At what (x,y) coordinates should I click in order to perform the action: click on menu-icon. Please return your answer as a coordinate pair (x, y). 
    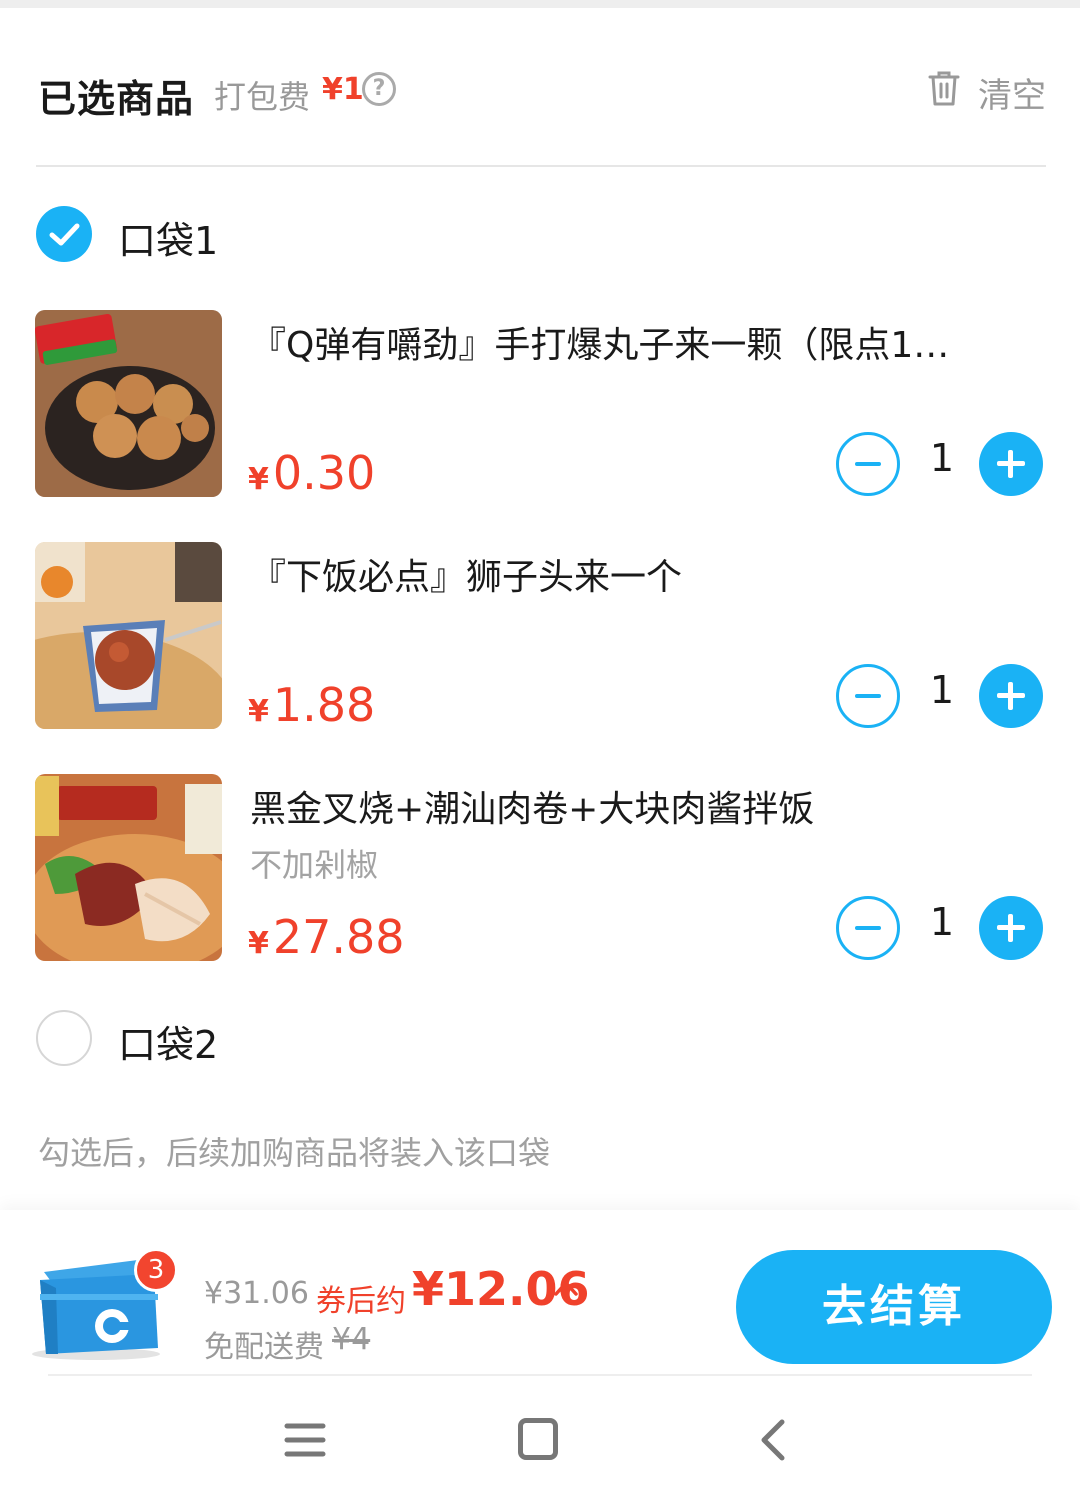
    Looking at the image, I should click on (305, 1440).